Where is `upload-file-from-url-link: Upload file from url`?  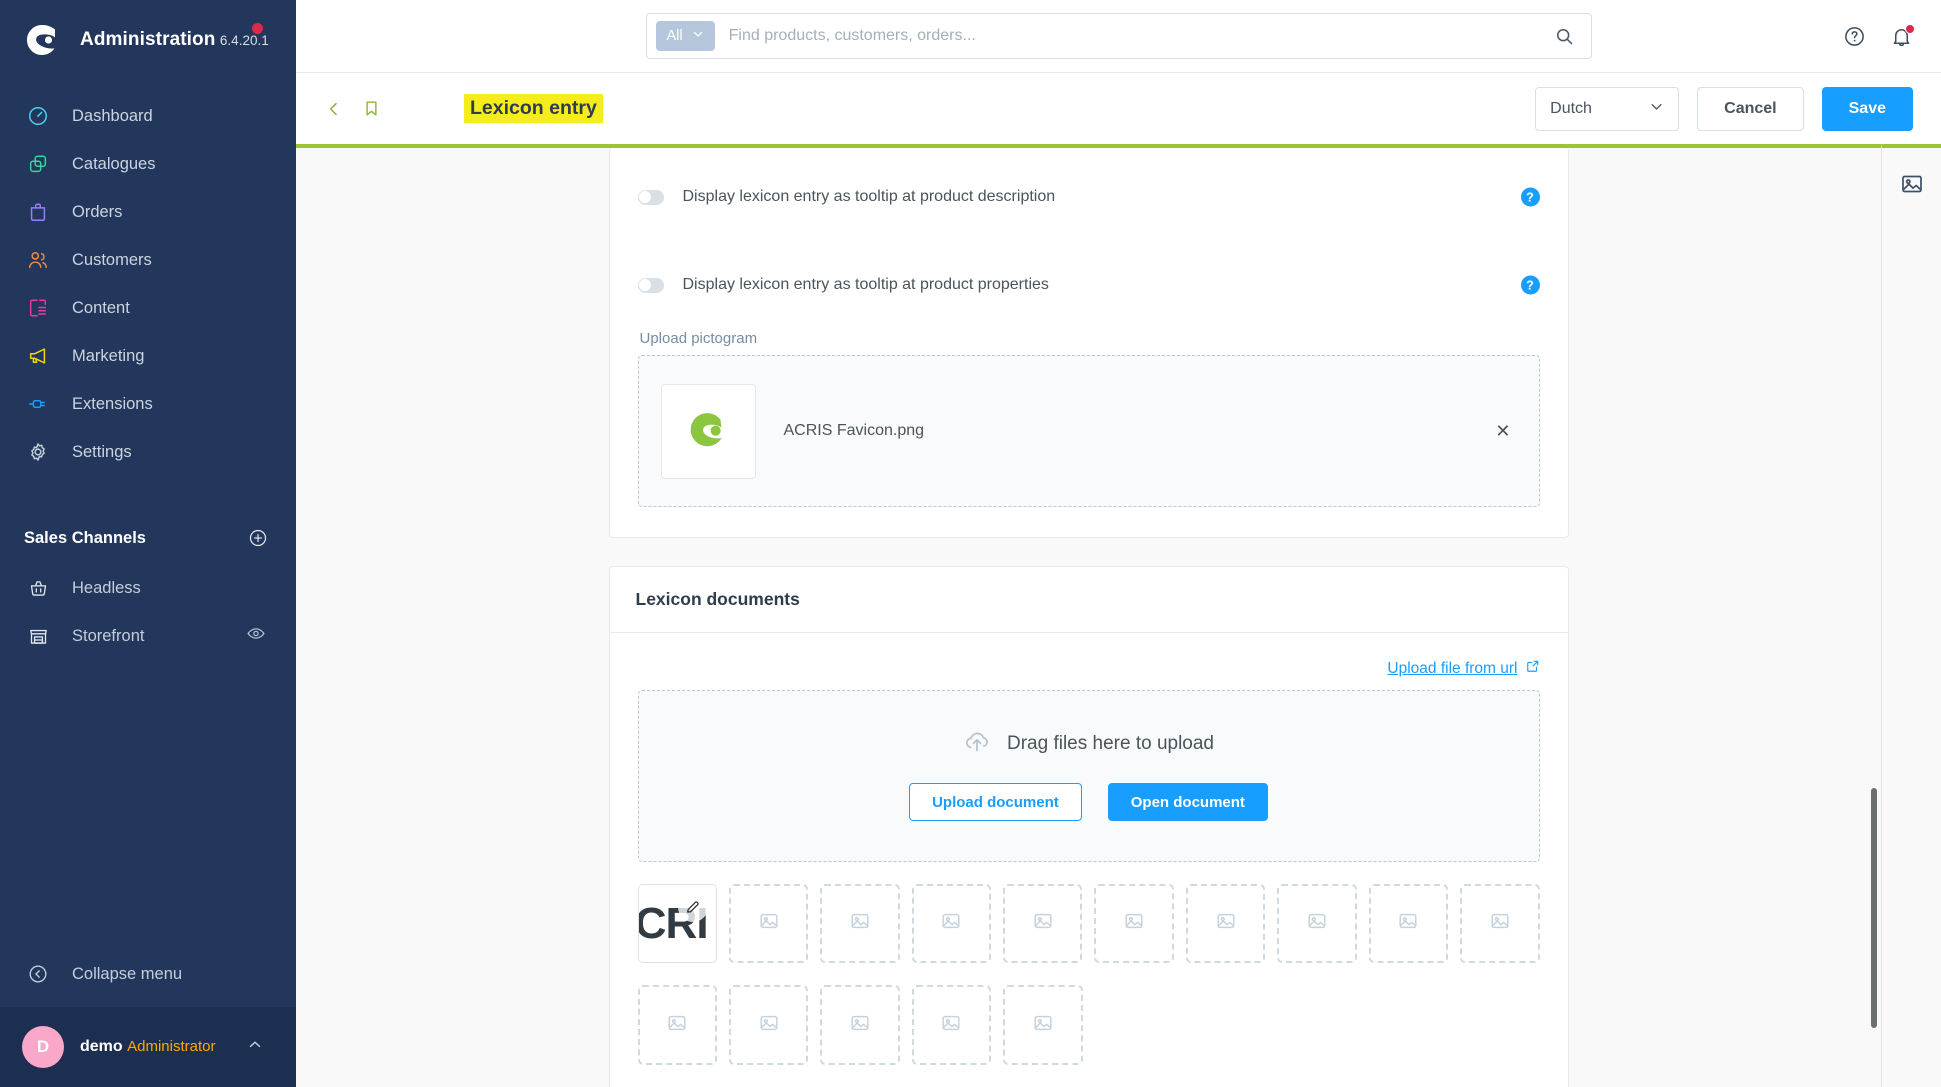 upload-file-from-url-link: Upload file from url is located at coordinates (1463, 668).